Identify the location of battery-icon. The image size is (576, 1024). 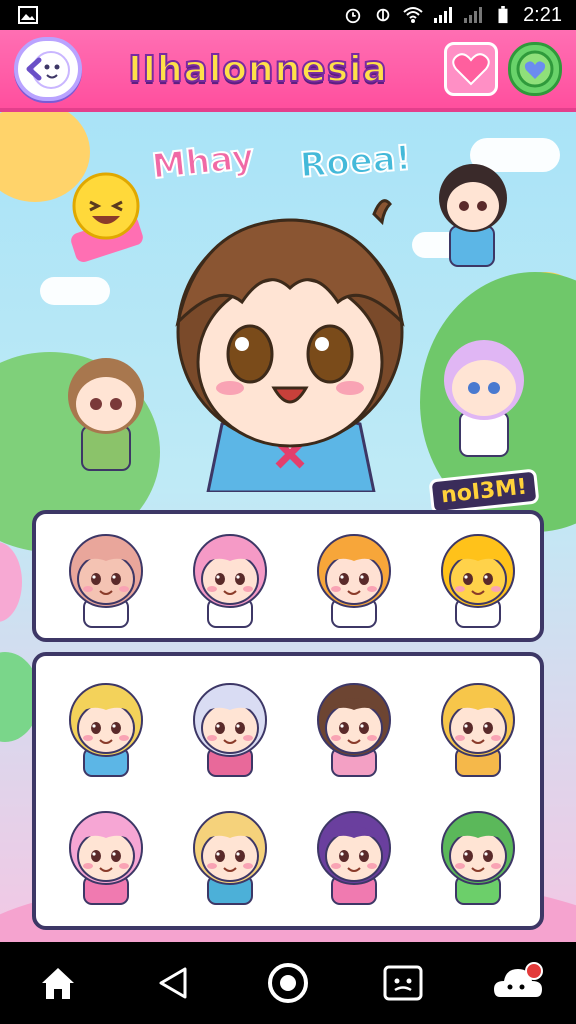
(503, 15).